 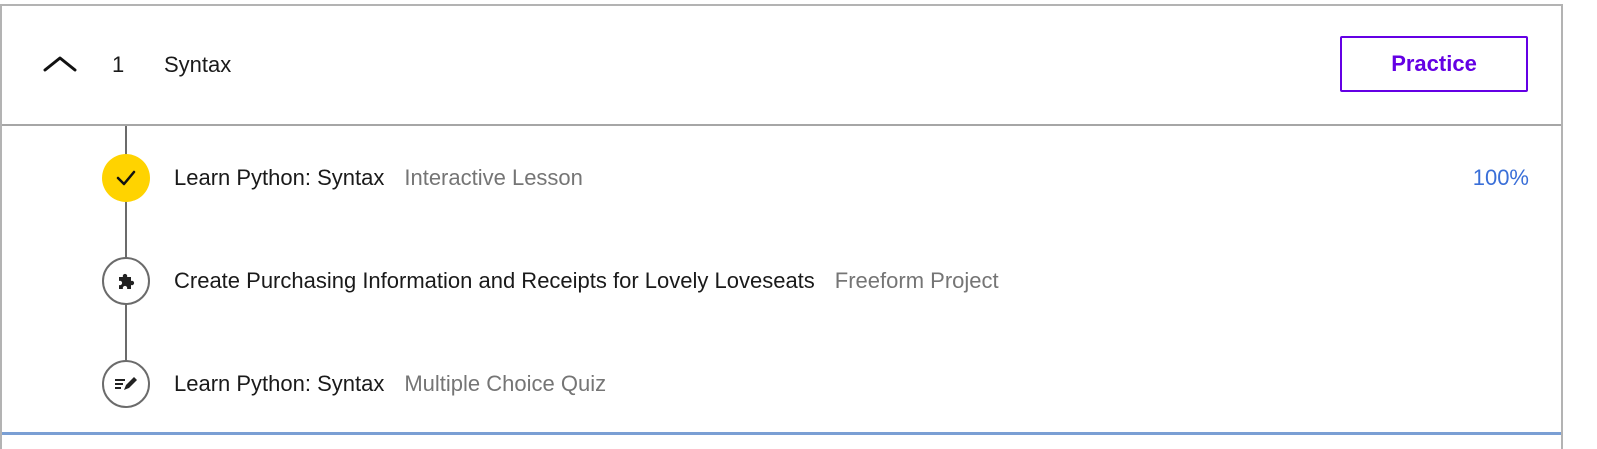 I want to click on quiz-title: Learn Python: Syntax Multiple Choice Quiz, so click(x=390, y=384).